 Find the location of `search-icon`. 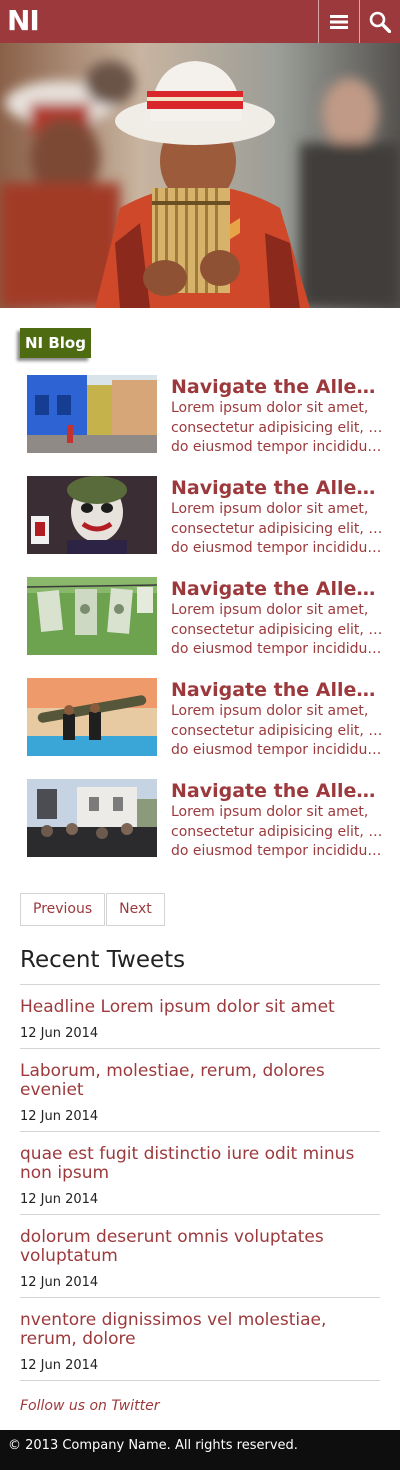

search-icon is located at coordinates (380, 22).